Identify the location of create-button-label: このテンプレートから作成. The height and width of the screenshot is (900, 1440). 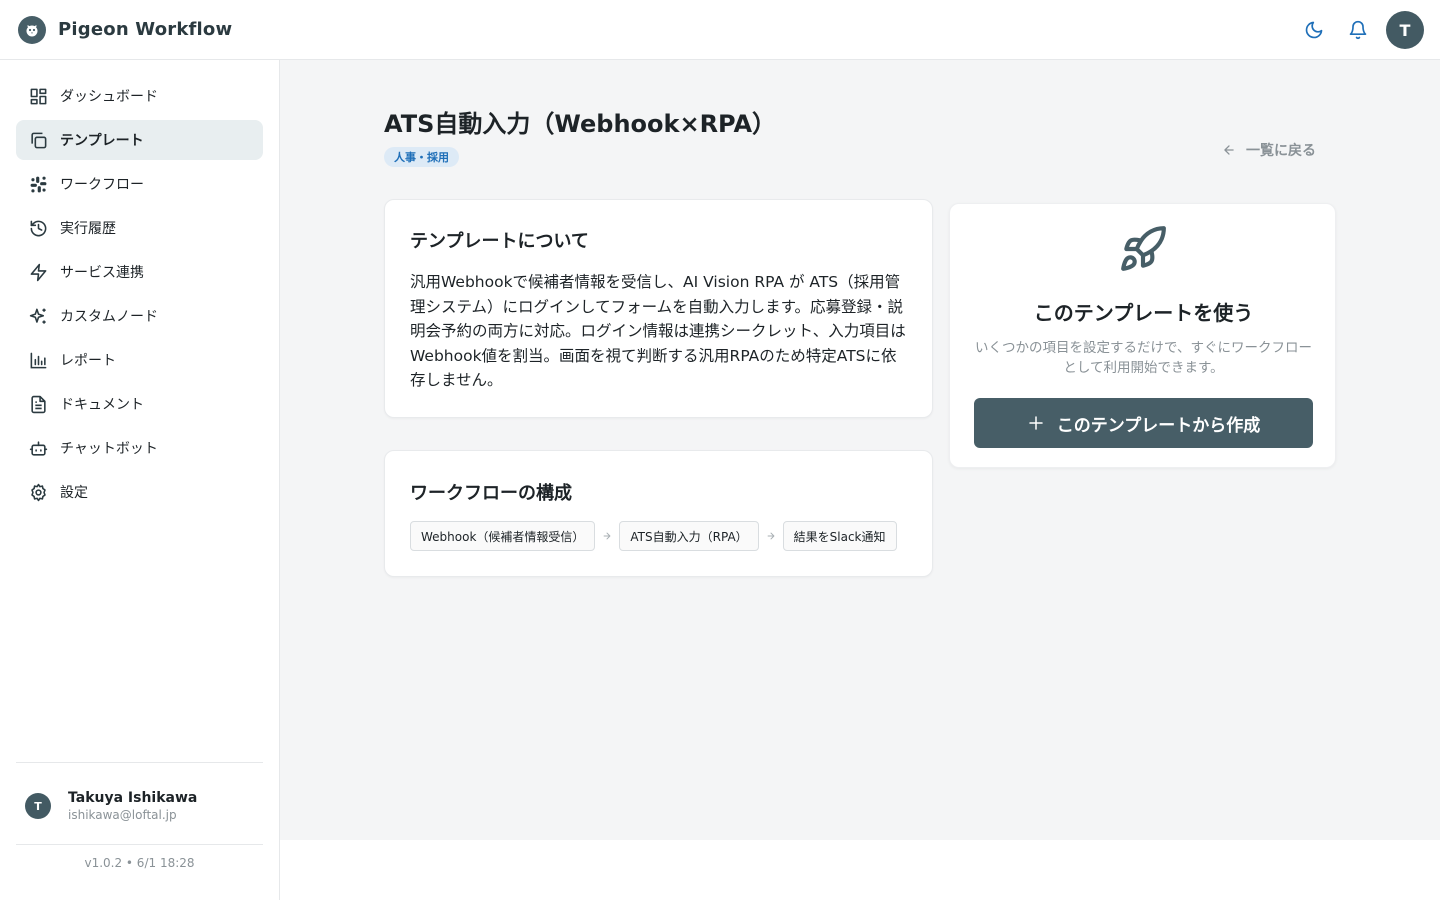
(1158, 425).